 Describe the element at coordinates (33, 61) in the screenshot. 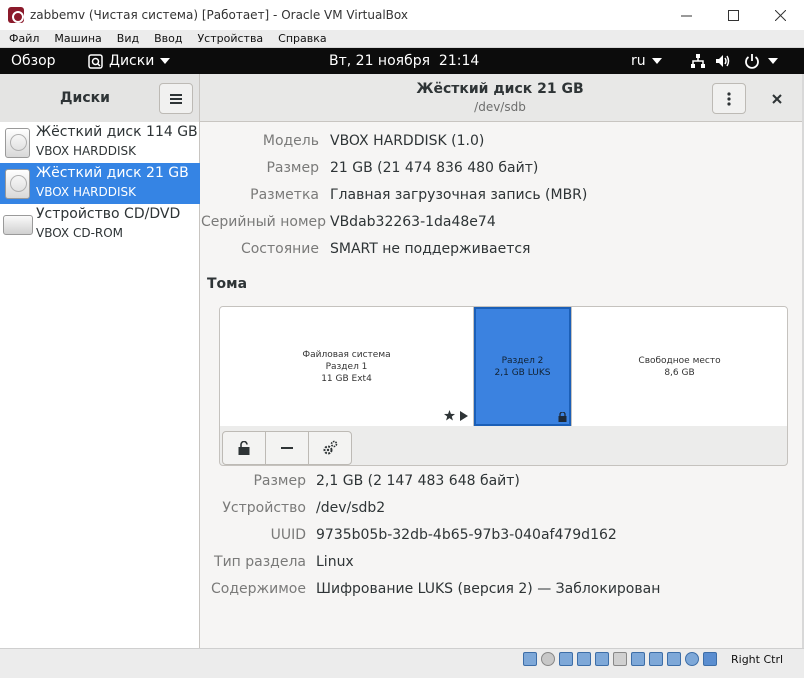

I see `activities-button: Обзор` at that location.